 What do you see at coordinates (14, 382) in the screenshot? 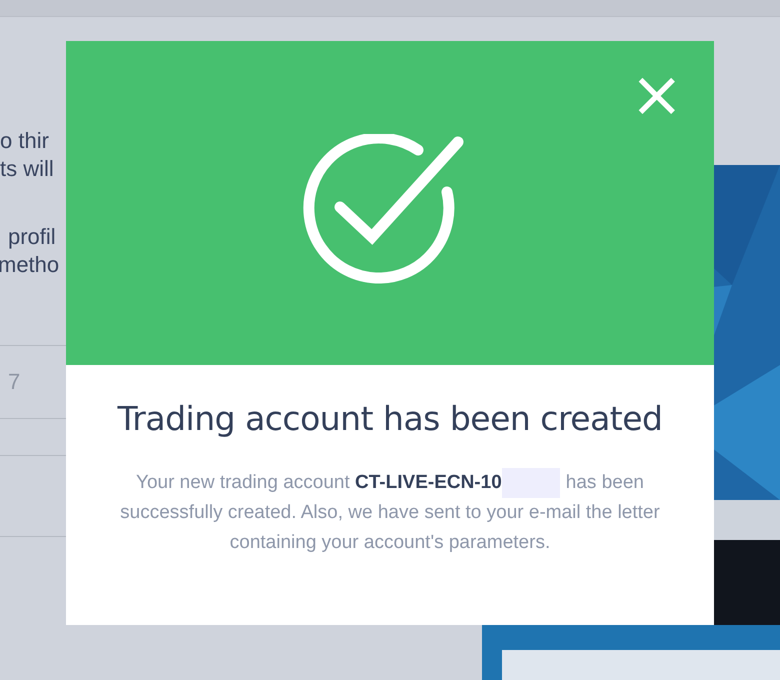
I see `table-cell: 7` at bounding box center [14, 382].